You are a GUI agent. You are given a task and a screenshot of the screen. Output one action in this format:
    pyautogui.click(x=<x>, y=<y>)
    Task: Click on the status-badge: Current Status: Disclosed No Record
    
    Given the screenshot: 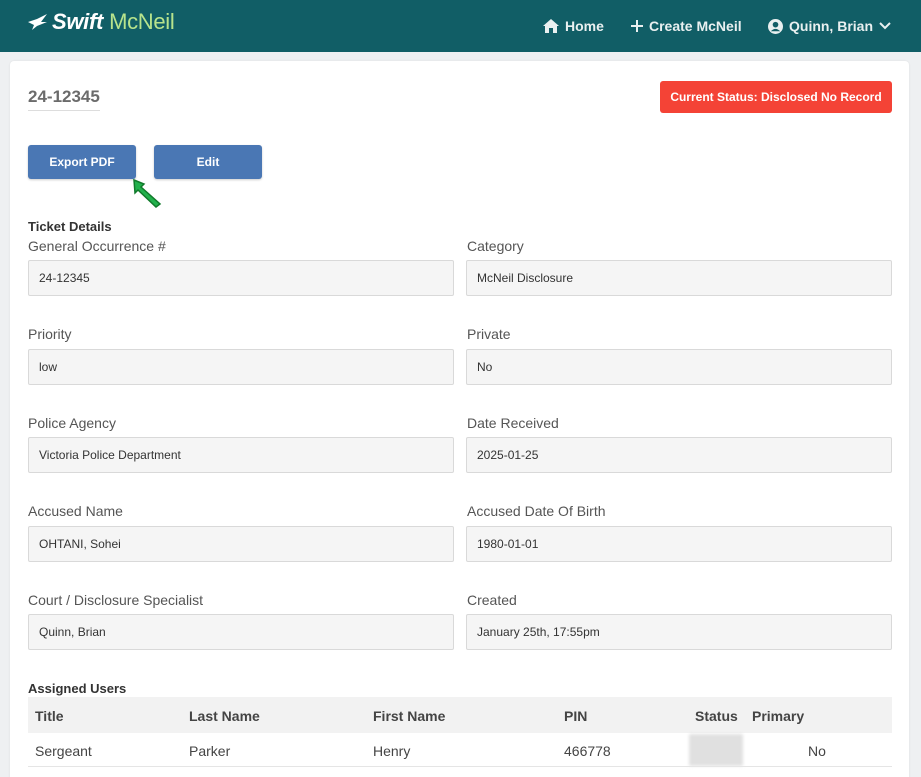 What is the action you would take?
    pyautogui.click(x=776, y=97)
    